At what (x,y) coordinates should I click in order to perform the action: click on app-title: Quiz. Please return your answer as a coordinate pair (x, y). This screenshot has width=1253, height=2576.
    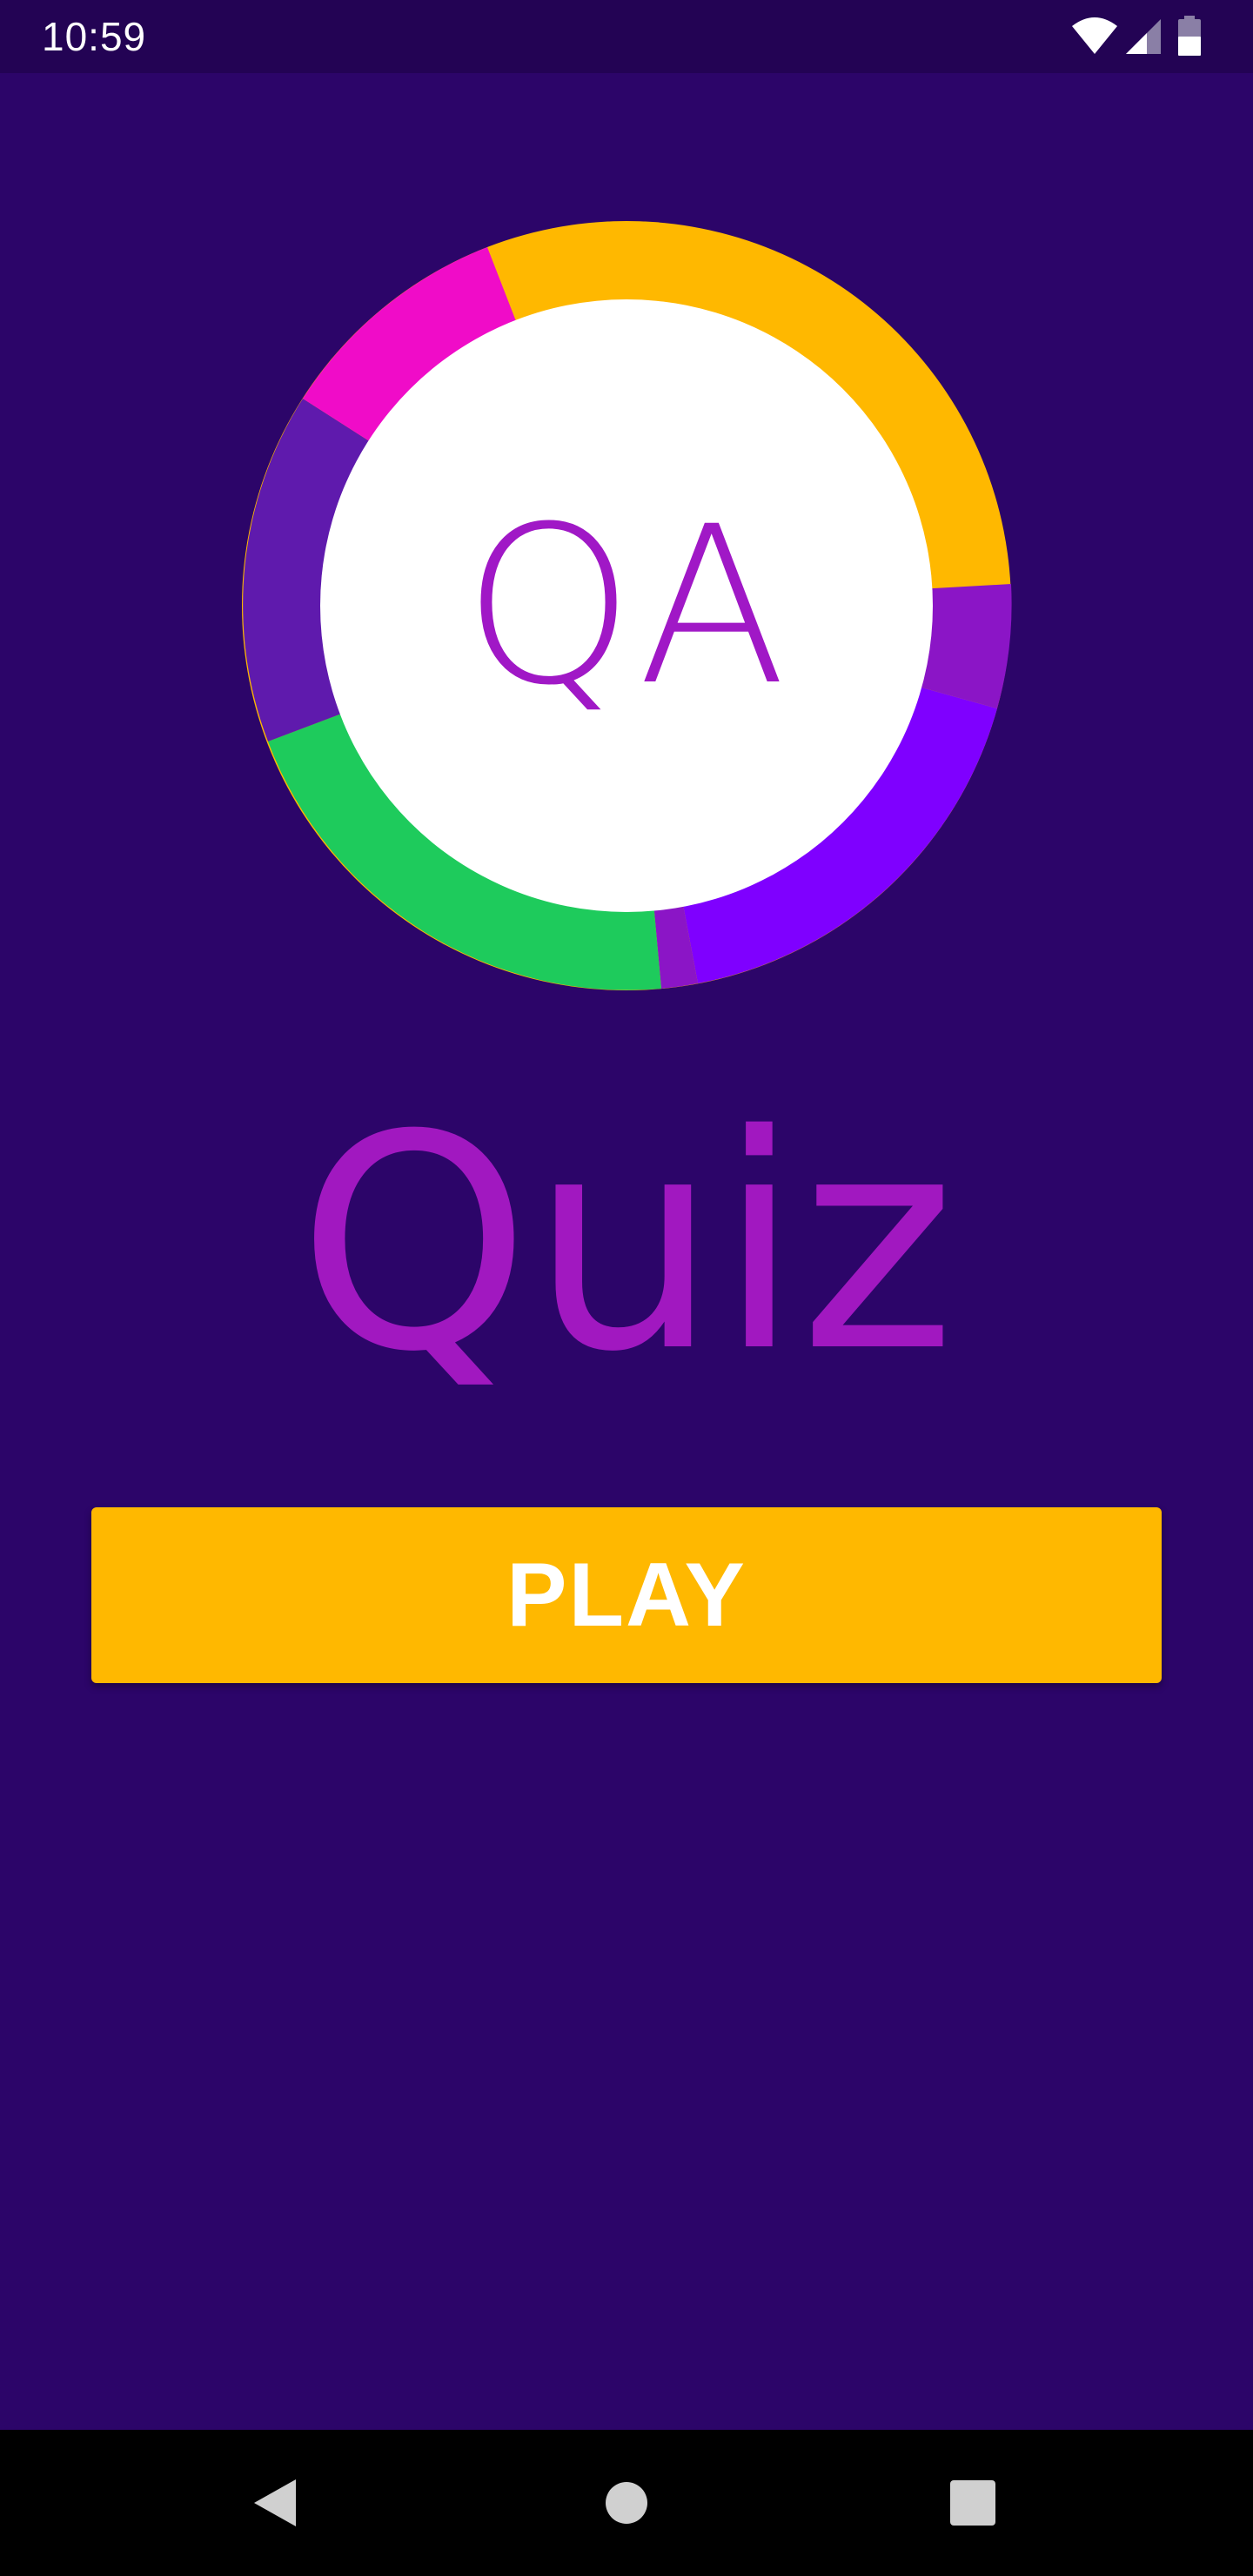
    Looking at the image, I should click on (626, 1244).